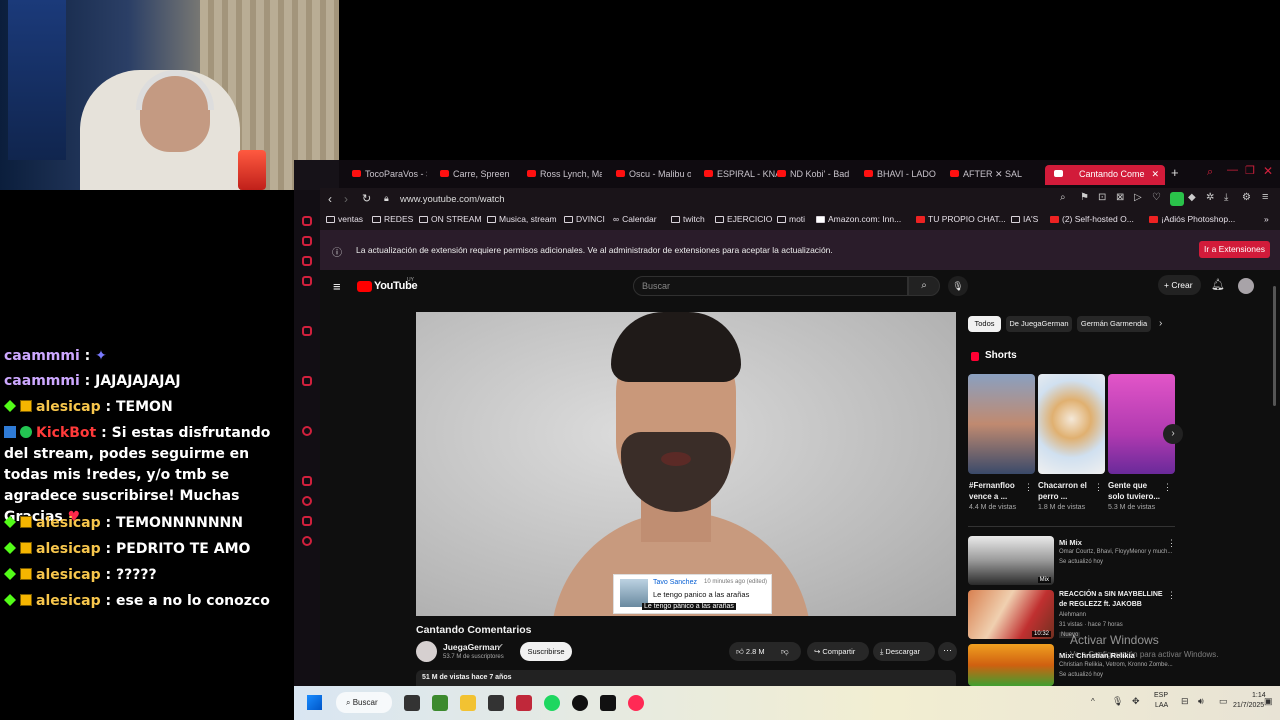 Image resolution: width=1280 pixels, height=720 pixels. I want to click on shorts-next-button: ›, so click(1173, 434).